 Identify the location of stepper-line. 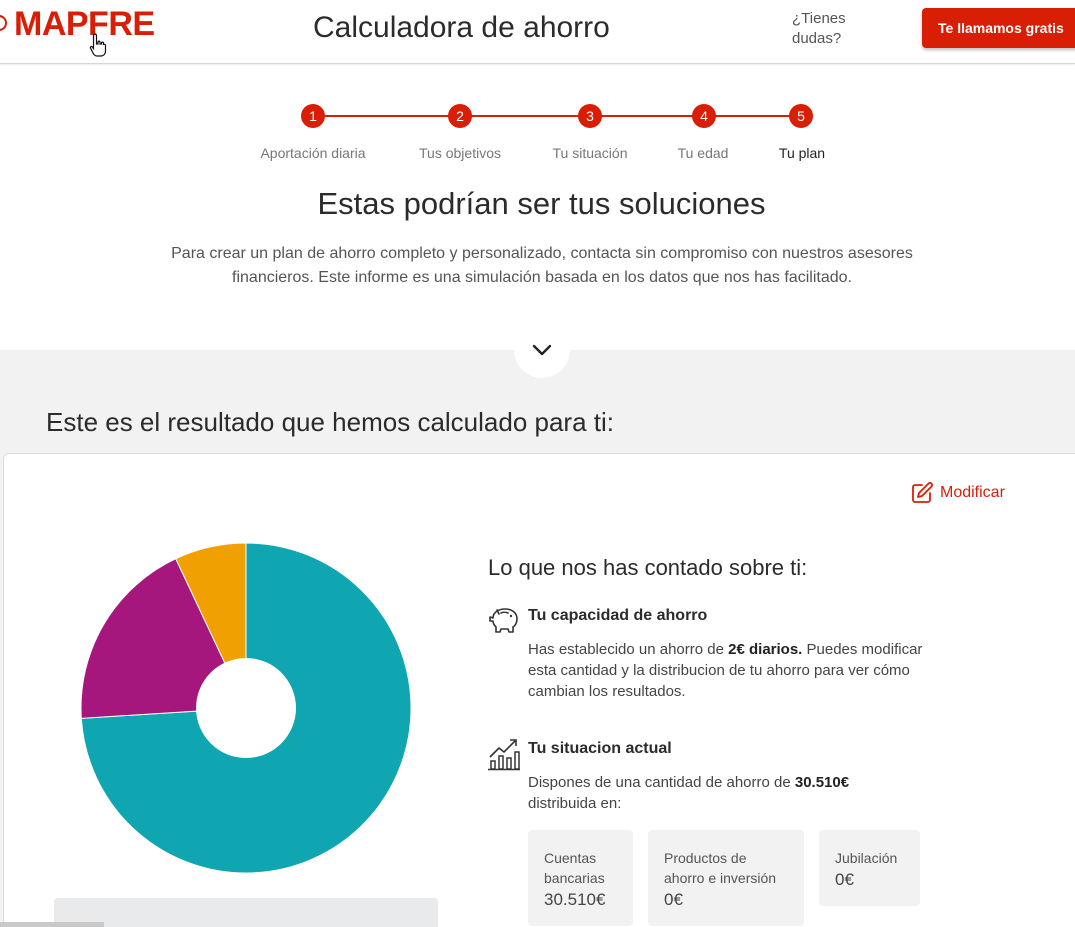
(557, 116).